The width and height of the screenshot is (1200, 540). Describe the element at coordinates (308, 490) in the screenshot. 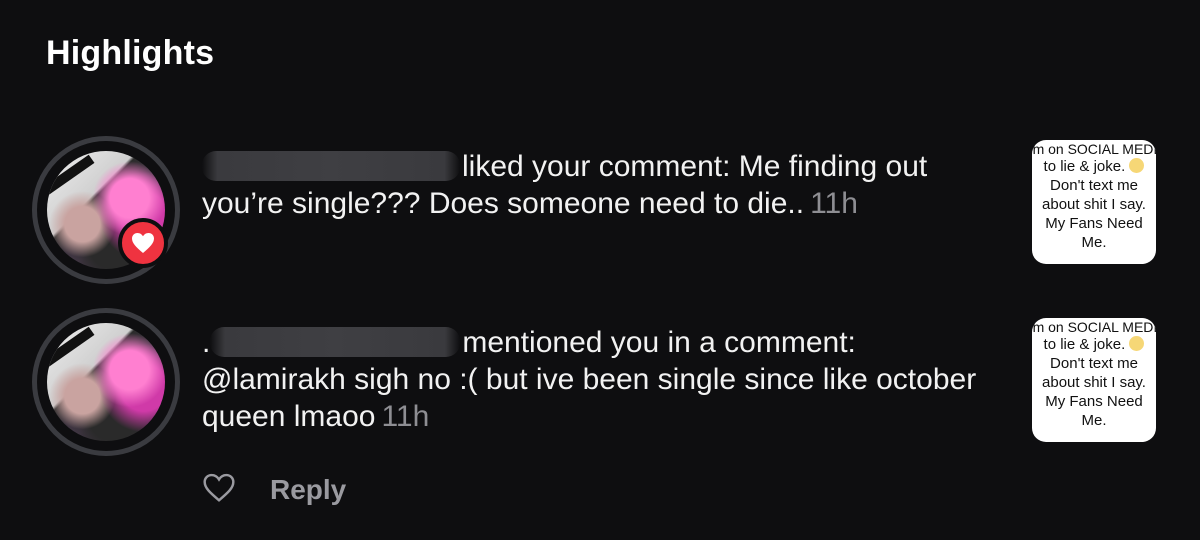

I see `reply-button: Reply` at that location.